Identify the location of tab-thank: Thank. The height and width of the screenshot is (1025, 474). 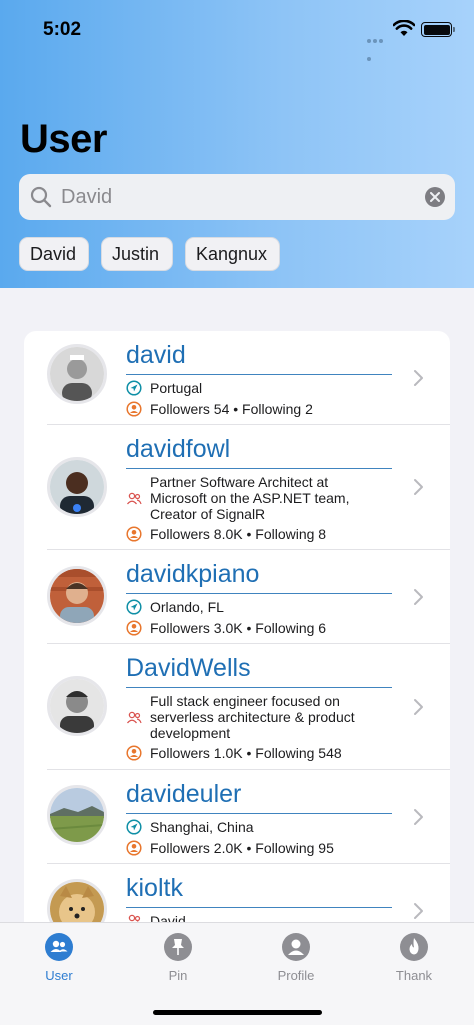
(414, 958).